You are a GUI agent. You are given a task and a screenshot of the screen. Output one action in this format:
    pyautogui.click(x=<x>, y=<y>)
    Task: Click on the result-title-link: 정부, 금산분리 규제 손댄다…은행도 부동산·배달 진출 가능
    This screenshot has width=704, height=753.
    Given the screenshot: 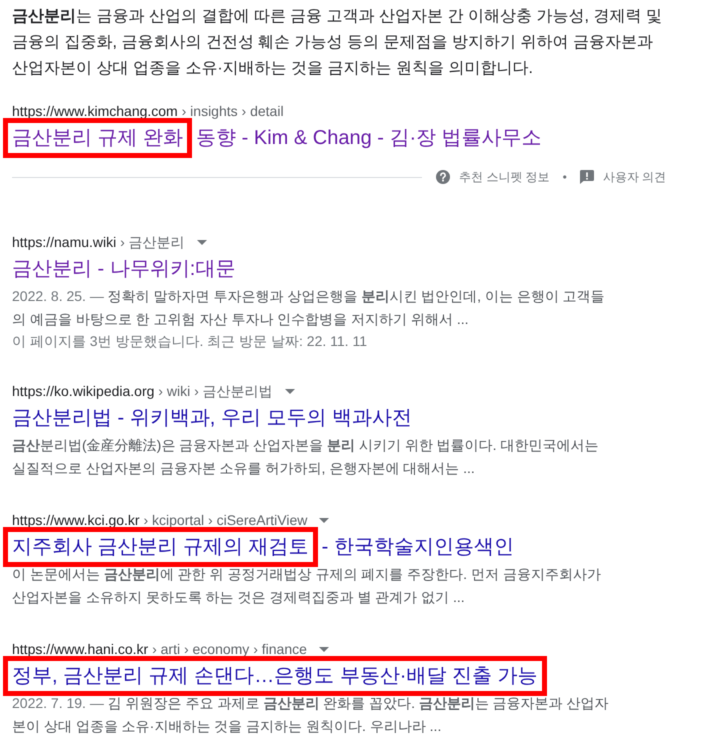 What is the action you would take?
    pyautogui.click(x=275, y=676)
    